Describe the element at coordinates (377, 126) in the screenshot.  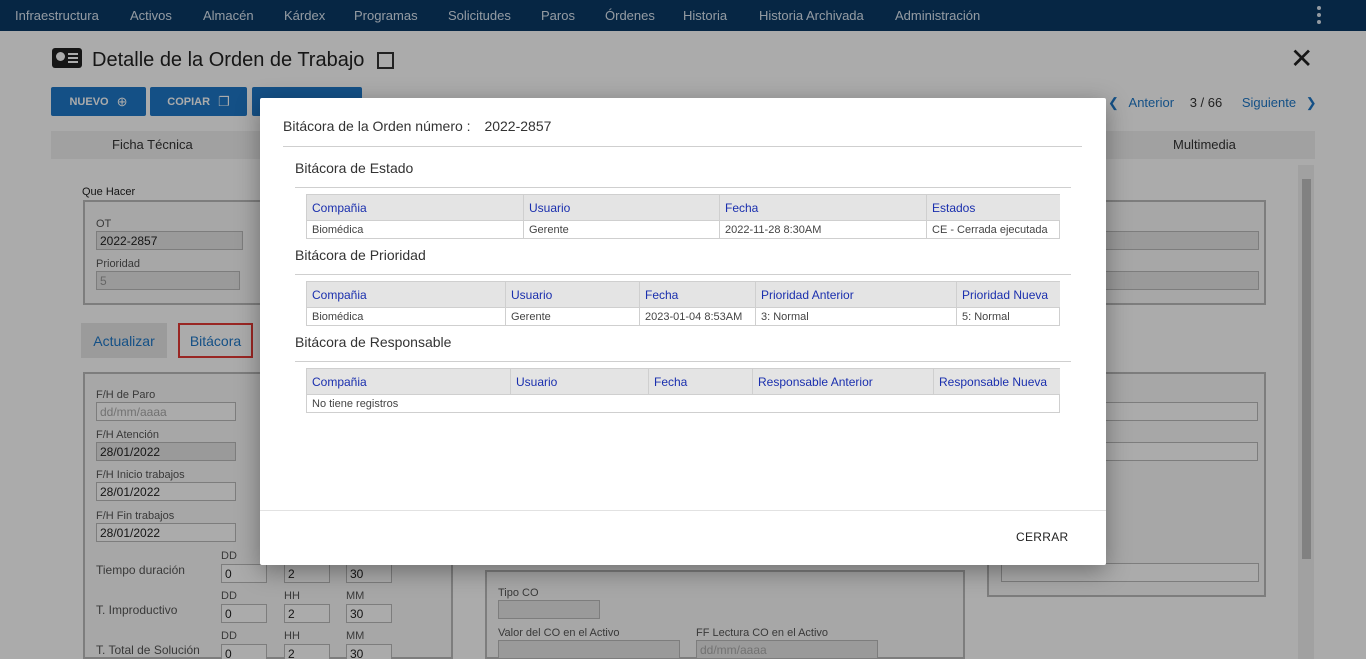
I see `modal-header-label: Bitácora de la Orden número :` at that location.